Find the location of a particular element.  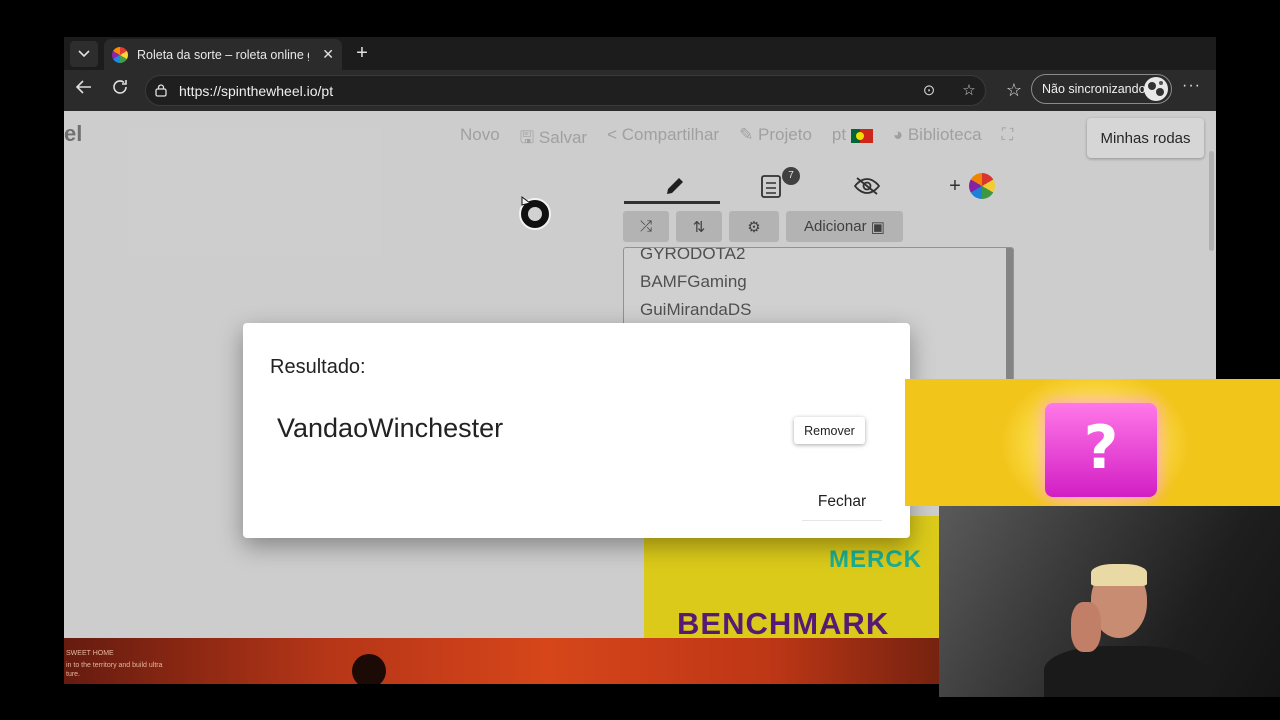

lock-icon is located at coordinates (161, 90).